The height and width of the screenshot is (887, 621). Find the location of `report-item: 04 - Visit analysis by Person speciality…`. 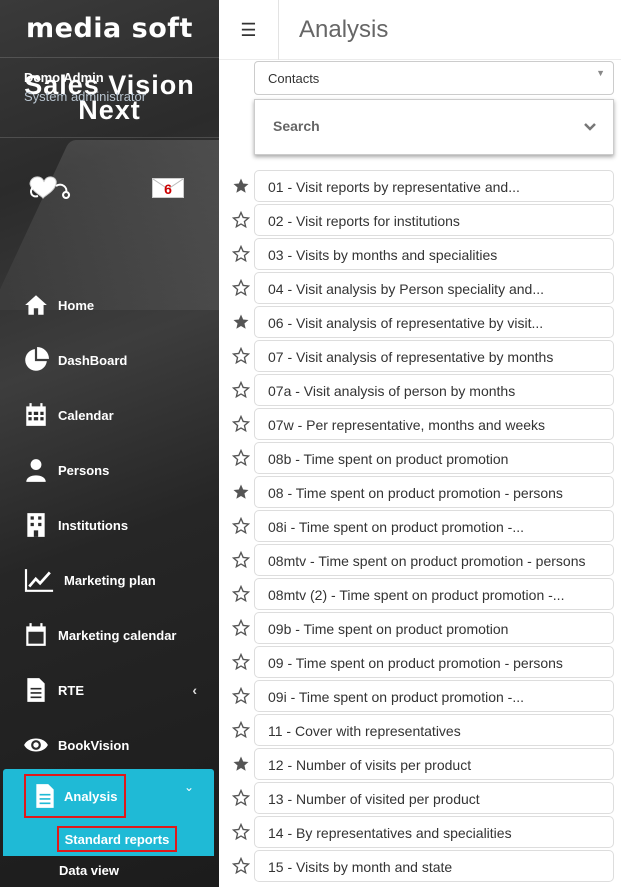

report-item: 04 - Visit analysis by Person speciality… is located at coordinates (434, 288).